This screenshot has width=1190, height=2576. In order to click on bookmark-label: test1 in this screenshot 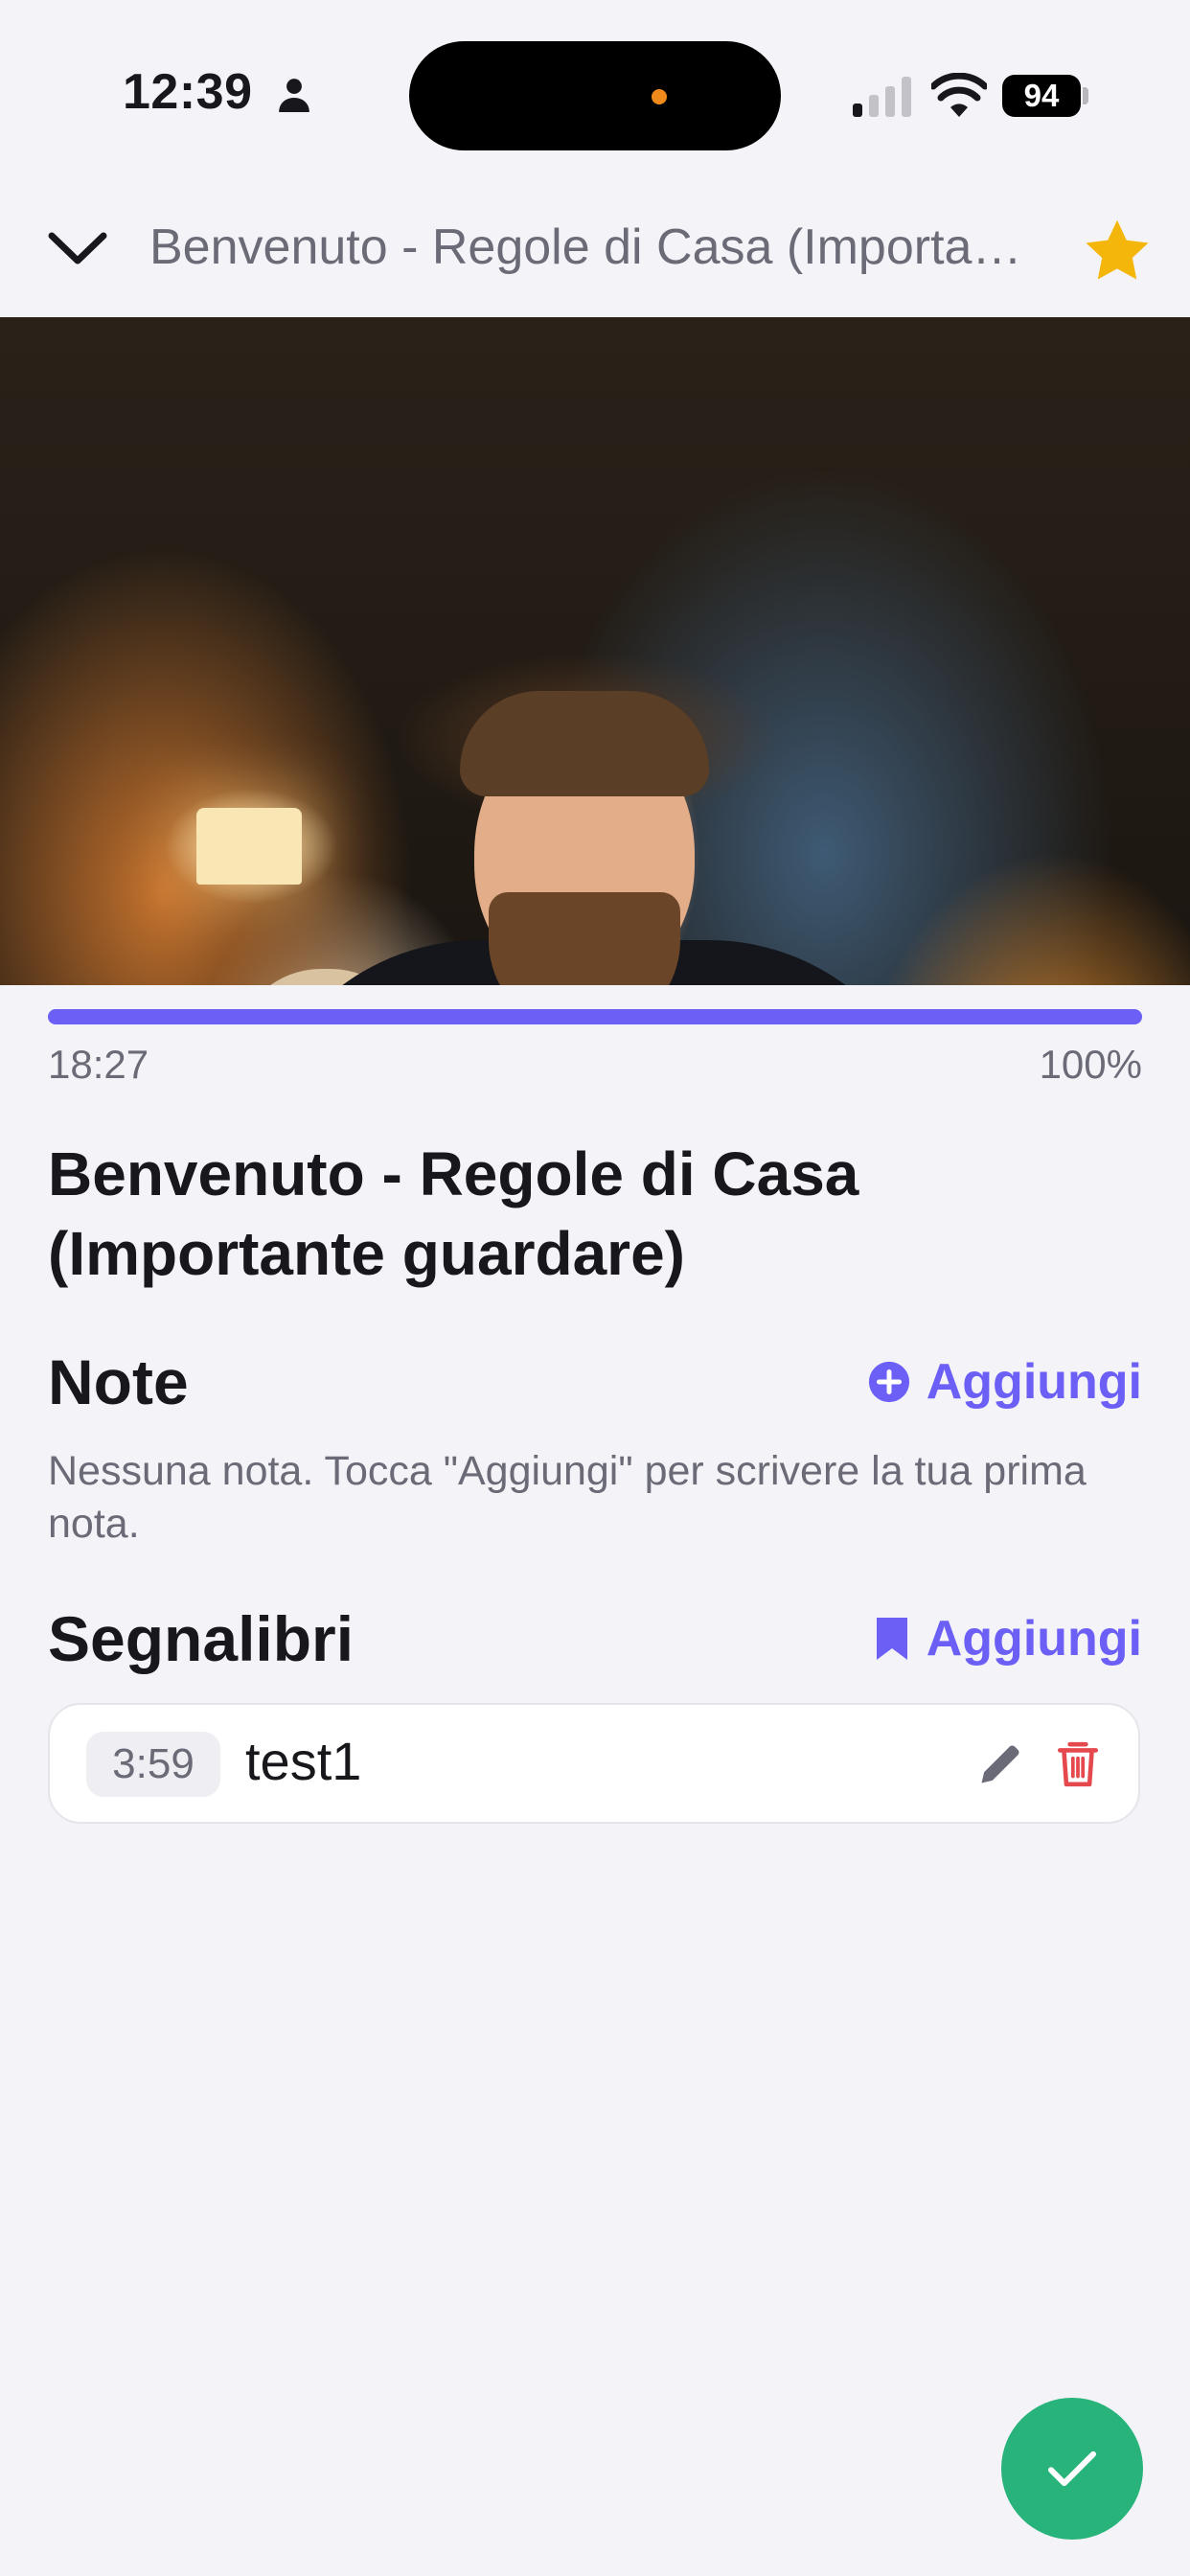, I will do `click(303, 1761)`.